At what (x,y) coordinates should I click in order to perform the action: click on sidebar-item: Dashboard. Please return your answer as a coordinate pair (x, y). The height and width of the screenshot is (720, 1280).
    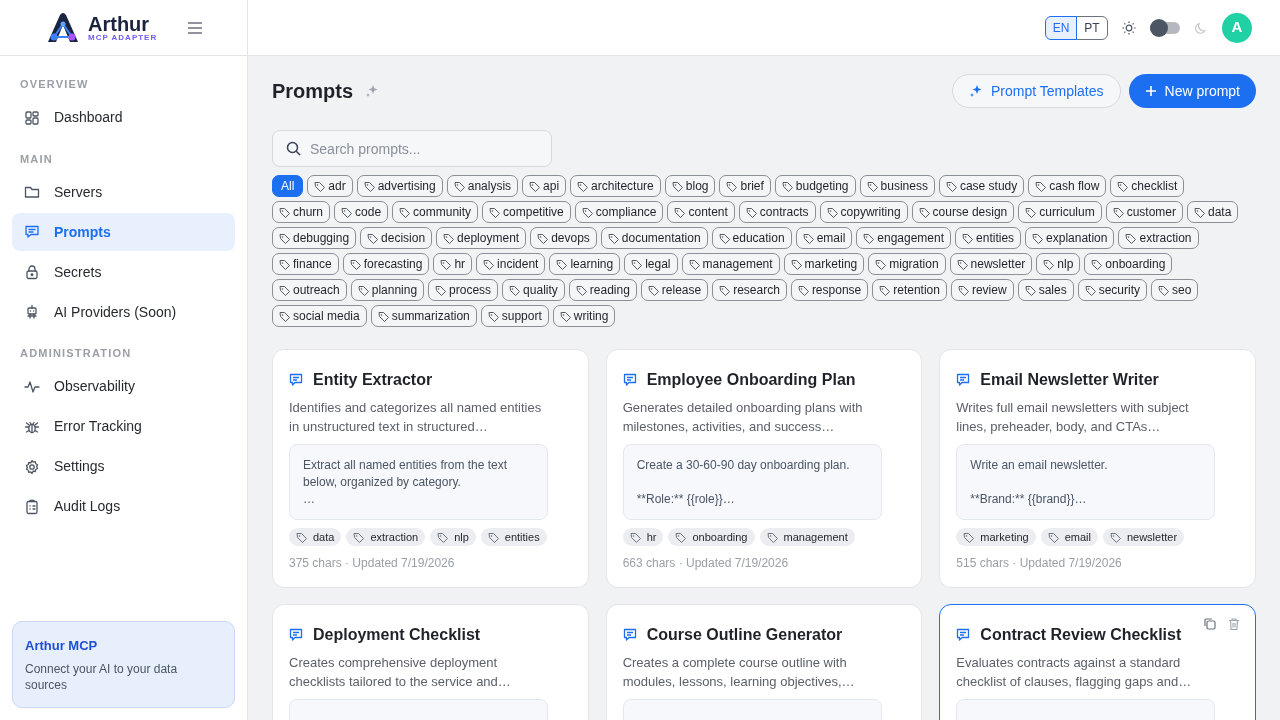
    Looking at the image, I should click on (123, 117).